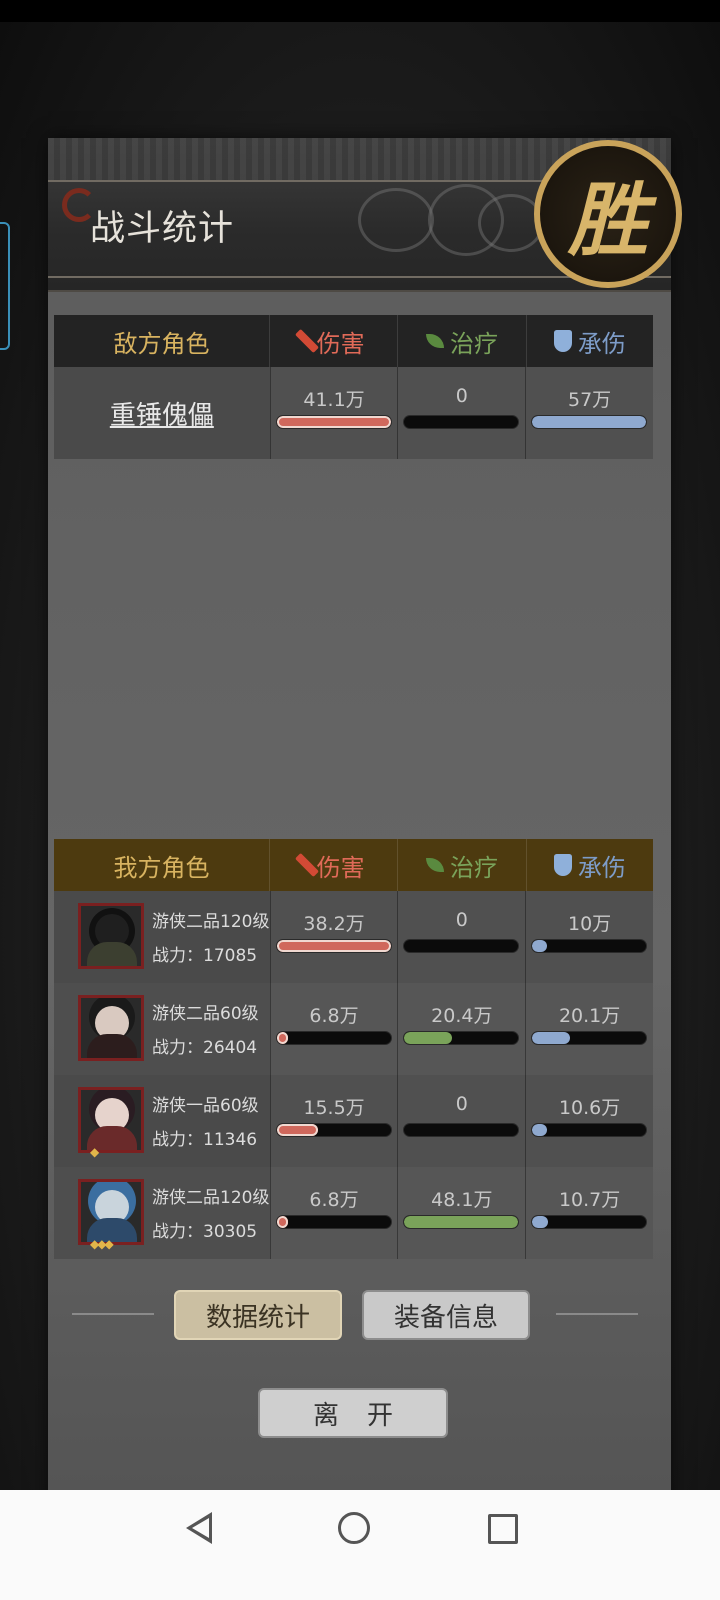 The height and width of the screenshot is (1600, 720). What do you see at coordinates (589, 1016) in the screenshot?
I see `tanked-value: 20.1万` at bounding box center [589, 1016].